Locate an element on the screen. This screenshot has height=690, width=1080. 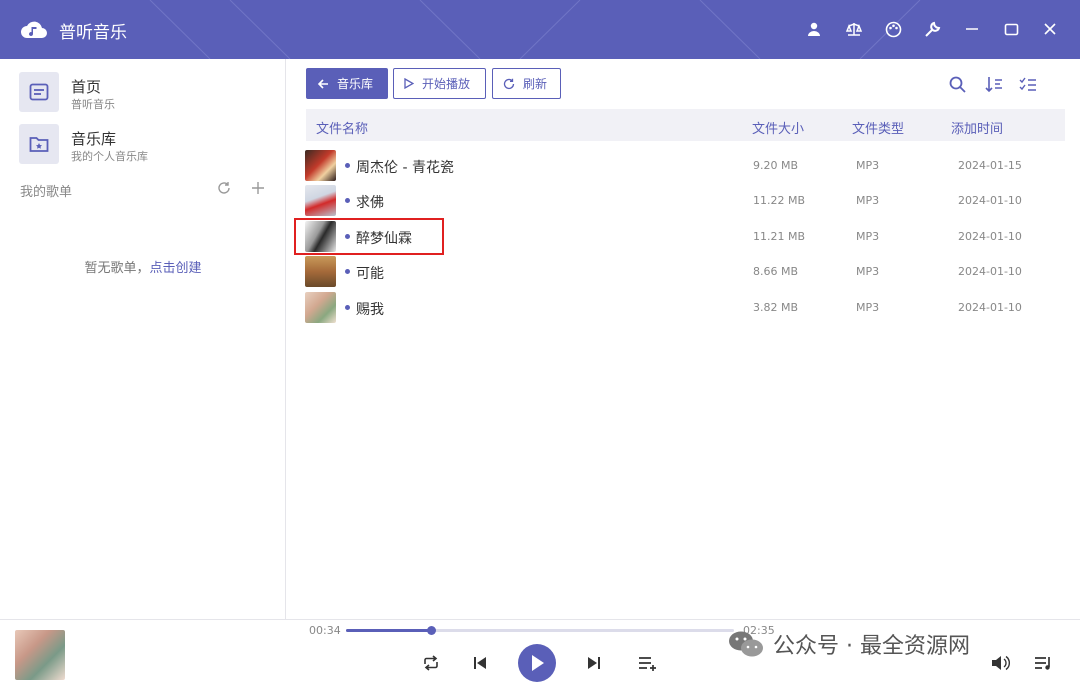
wrench-icon is located at coordinates (932, 29).